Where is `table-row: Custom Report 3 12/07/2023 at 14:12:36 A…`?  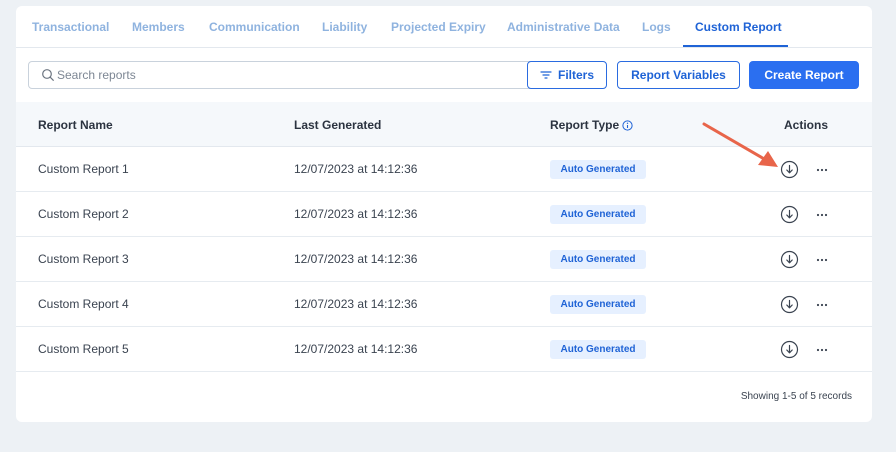 table-row: Custom Report 3 12/07/2023 at 14:12:36 A… is located at coordinates (444, 259).